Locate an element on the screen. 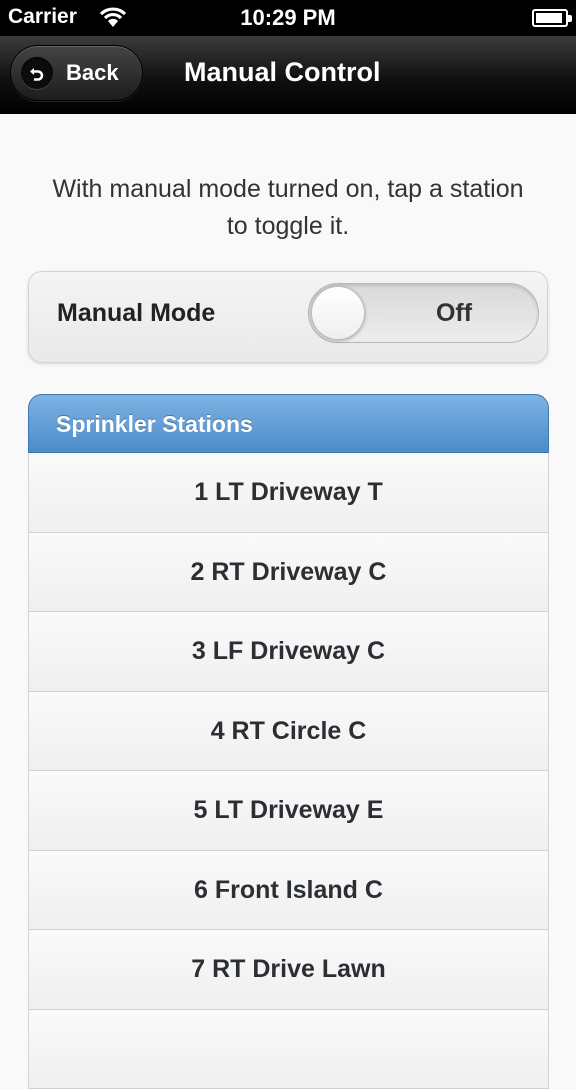 Image resolution: width=576 pixels, height=1089 pixels. station-item-4: 4 RT Circle C is located at coordinates (288, 732).